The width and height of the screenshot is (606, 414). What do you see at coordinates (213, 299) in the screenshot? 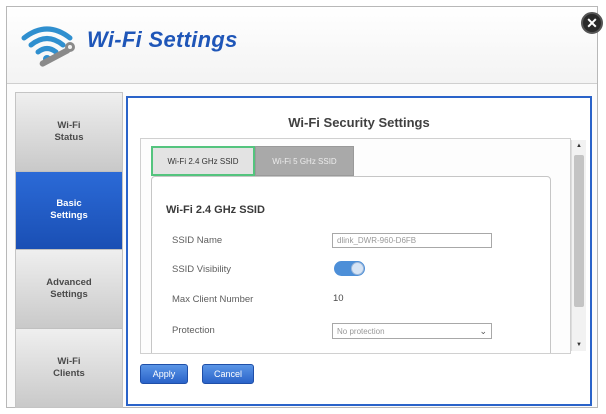
I see `max-client-label: Max Client Number` at bounding box center [213, 299].